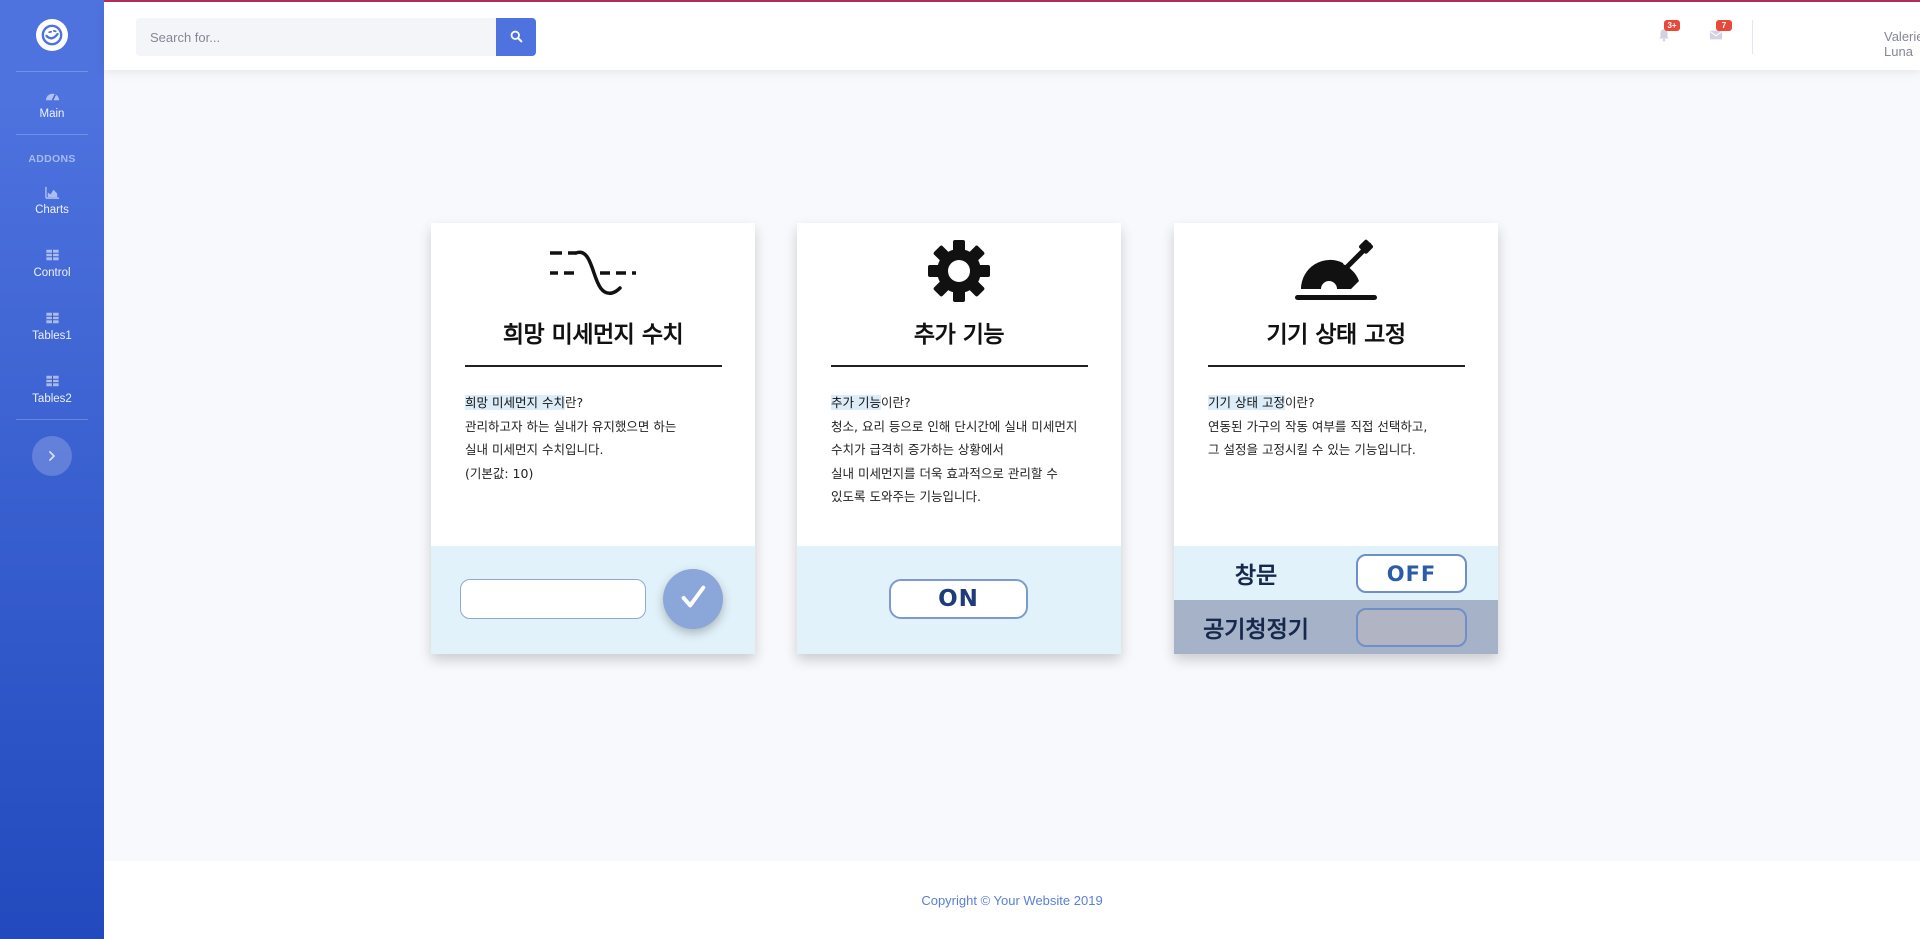 The height and width of the screenshot is (939, 1920). I want to click on topbar-divider, so click(1752, 37).